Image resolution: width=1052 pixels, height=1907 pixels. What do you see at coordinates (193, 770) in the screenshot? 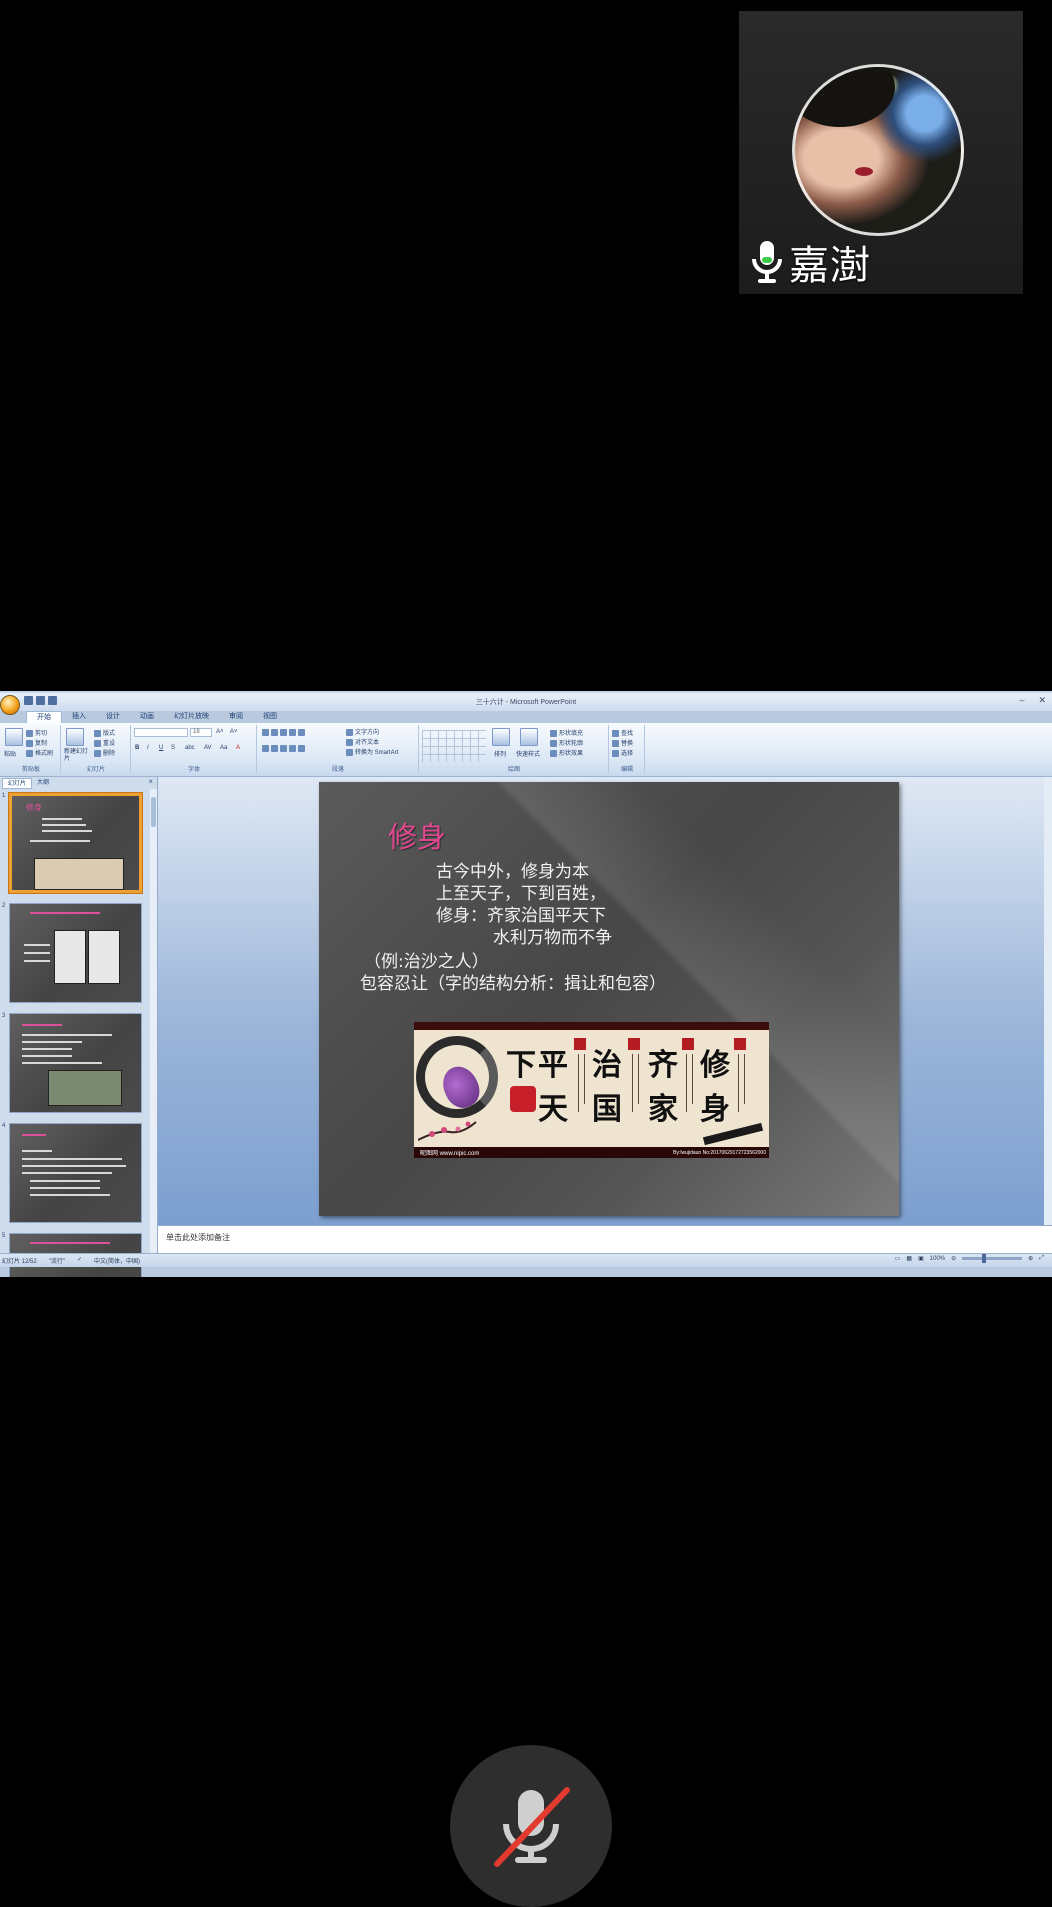
I see `group-label: 字体` at bounding box center [193, 770].